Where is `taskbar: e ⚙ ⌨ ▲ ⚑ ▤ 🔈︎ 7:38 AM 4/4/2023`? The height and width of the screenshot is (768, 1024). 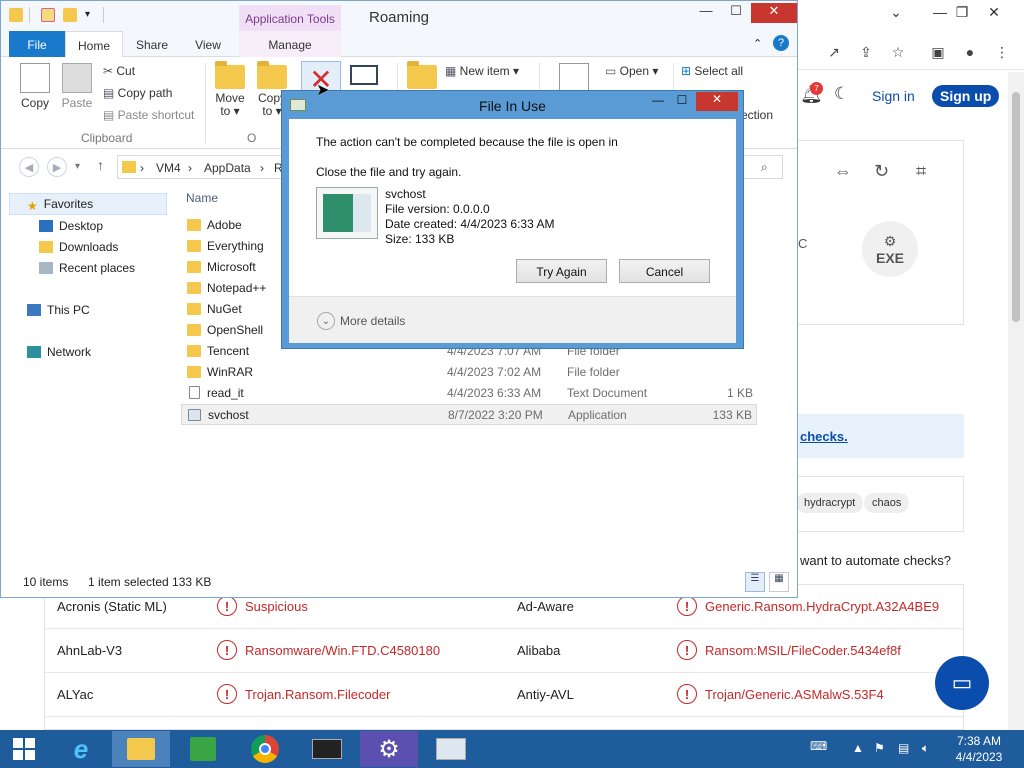 taskbar: e ⚙ ⌨ ▲ ⚑ ▤ 🔈︎ 7:38 AM 4/4/2023 is located at coordinates (512, 749).